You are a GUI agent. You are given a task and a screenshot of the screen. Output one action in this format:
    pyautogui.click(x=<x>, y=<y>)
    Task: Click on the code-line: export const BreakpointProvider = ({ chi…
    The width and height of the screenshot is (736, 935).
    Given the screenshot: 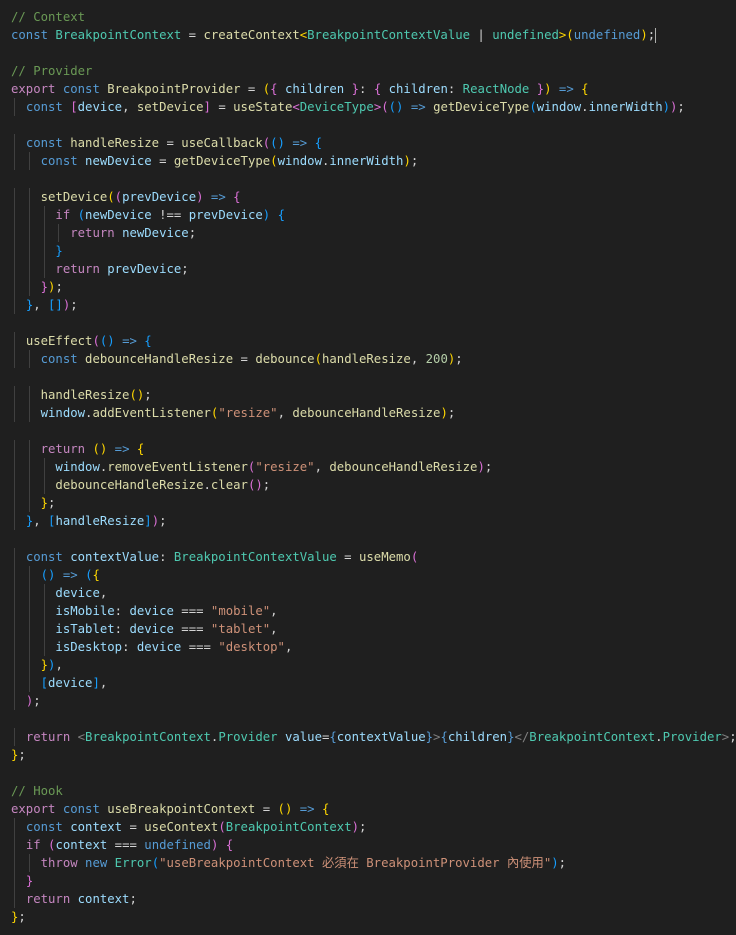 What is the action you would take?
    pyautogui.click(x=373, y=89)
    